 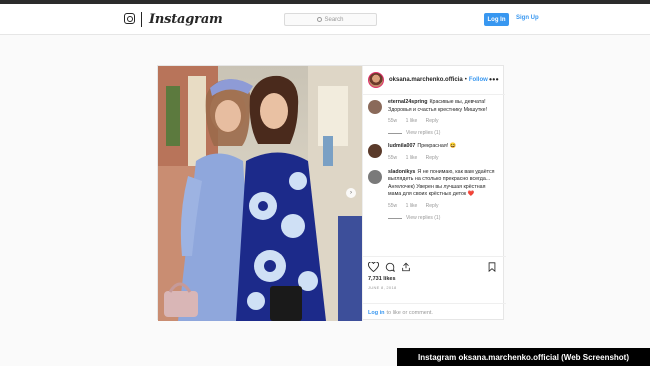 What do you see at coordinates (401, 146) in the screenshot?
I see `comment-username: ludmila007` at bounding box center [401, 146].